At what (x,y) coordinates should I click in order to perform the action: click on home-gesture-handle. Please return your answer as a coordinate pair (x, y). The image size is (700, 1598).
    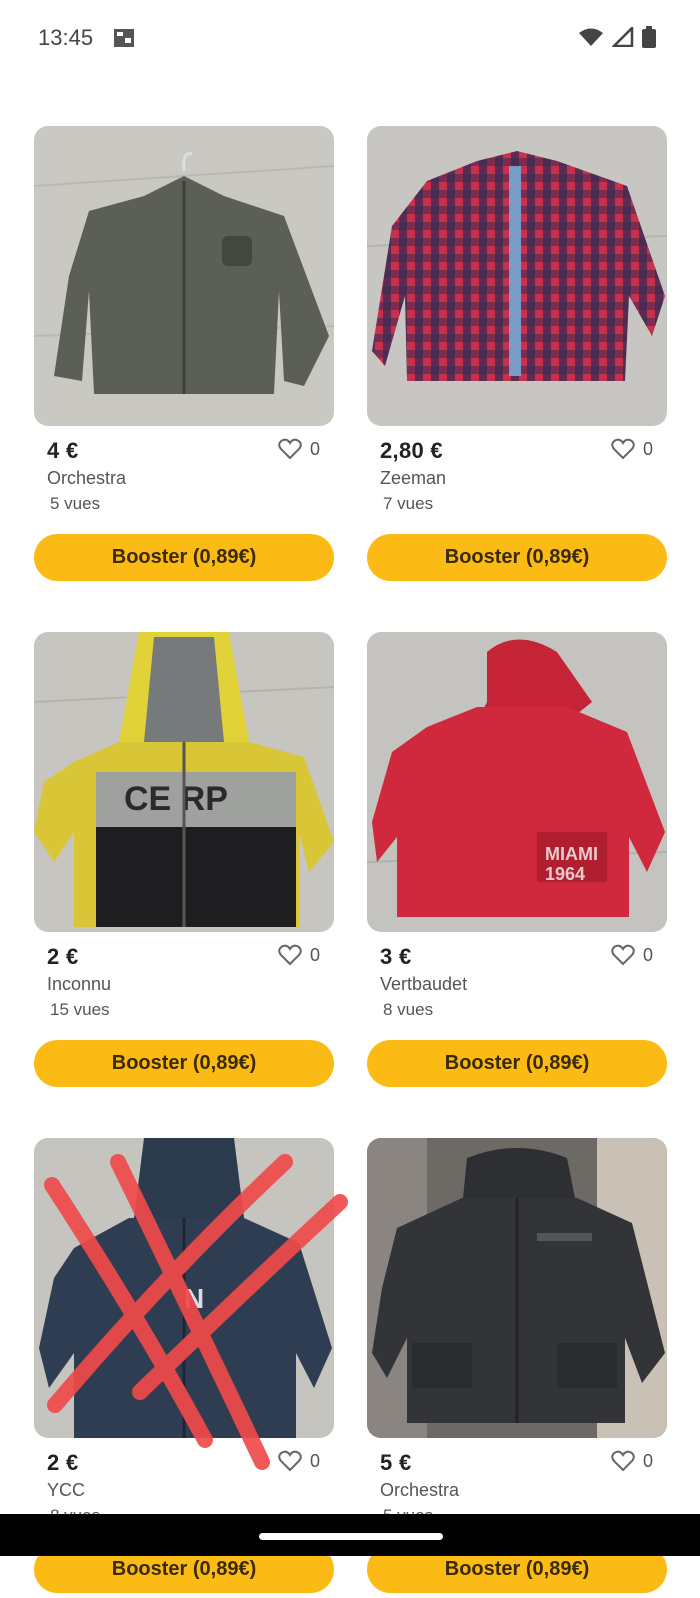
    Looking at the image, I should click on (351, 1536).